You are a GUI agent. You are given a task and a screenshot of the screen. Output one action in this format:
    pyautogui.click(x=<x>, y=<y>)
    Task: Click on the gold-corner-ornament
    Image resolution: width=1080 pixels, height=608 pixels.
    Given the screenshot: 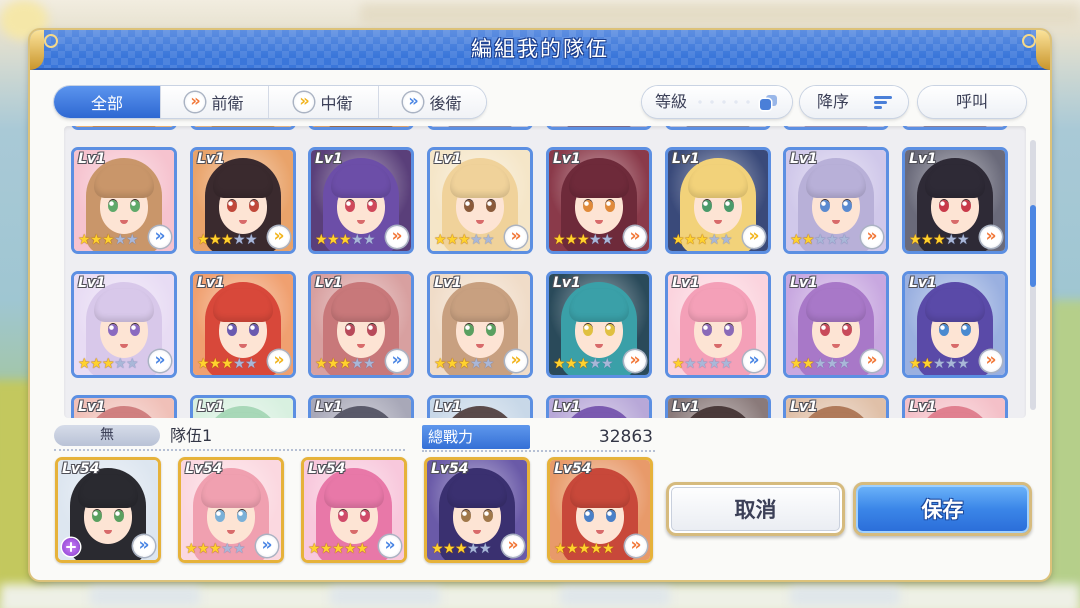 What is the action you would take?
    pyautogui.click(x=1043, y=50)
    